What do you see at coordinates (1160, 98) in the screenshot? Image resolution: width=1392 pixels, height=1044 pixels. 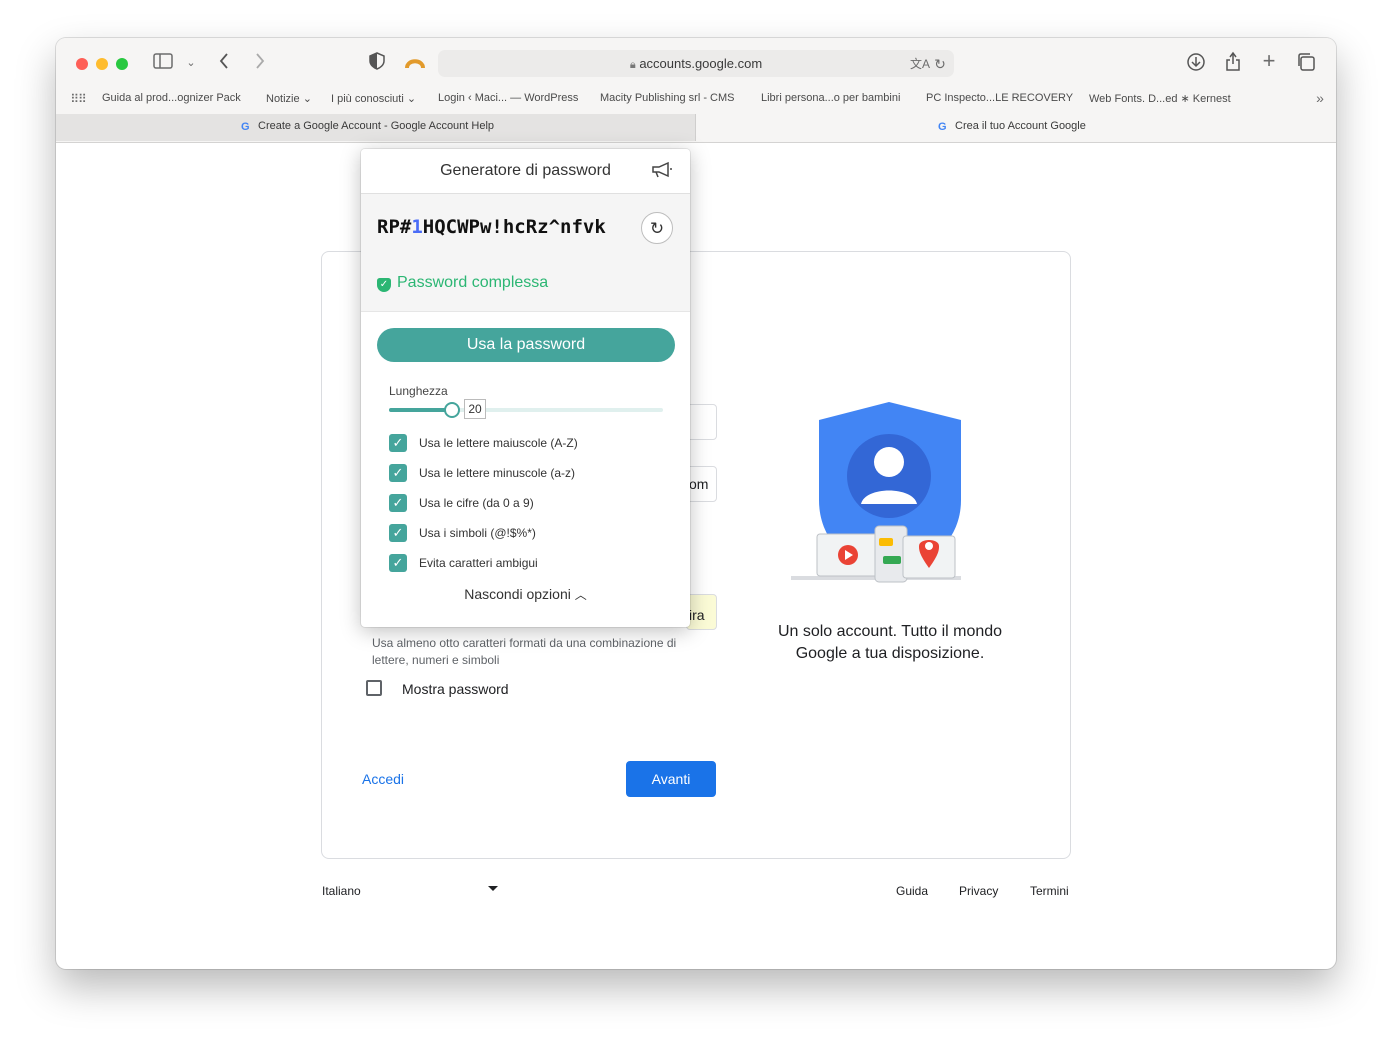 I see `bookmark-item: Web Fonts. D...ed ∗ Kernest` at bounding box center [1160, 98].